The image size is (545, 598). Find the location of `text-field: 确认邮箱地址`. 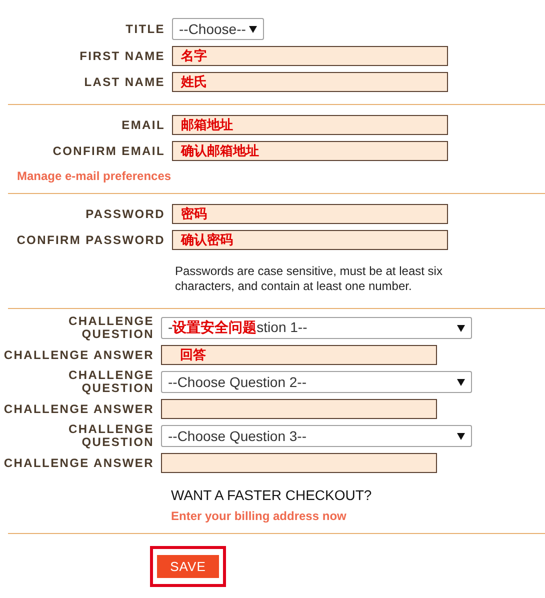

text-field: 确认邮箱地址 is located at coordinates (310, 151).